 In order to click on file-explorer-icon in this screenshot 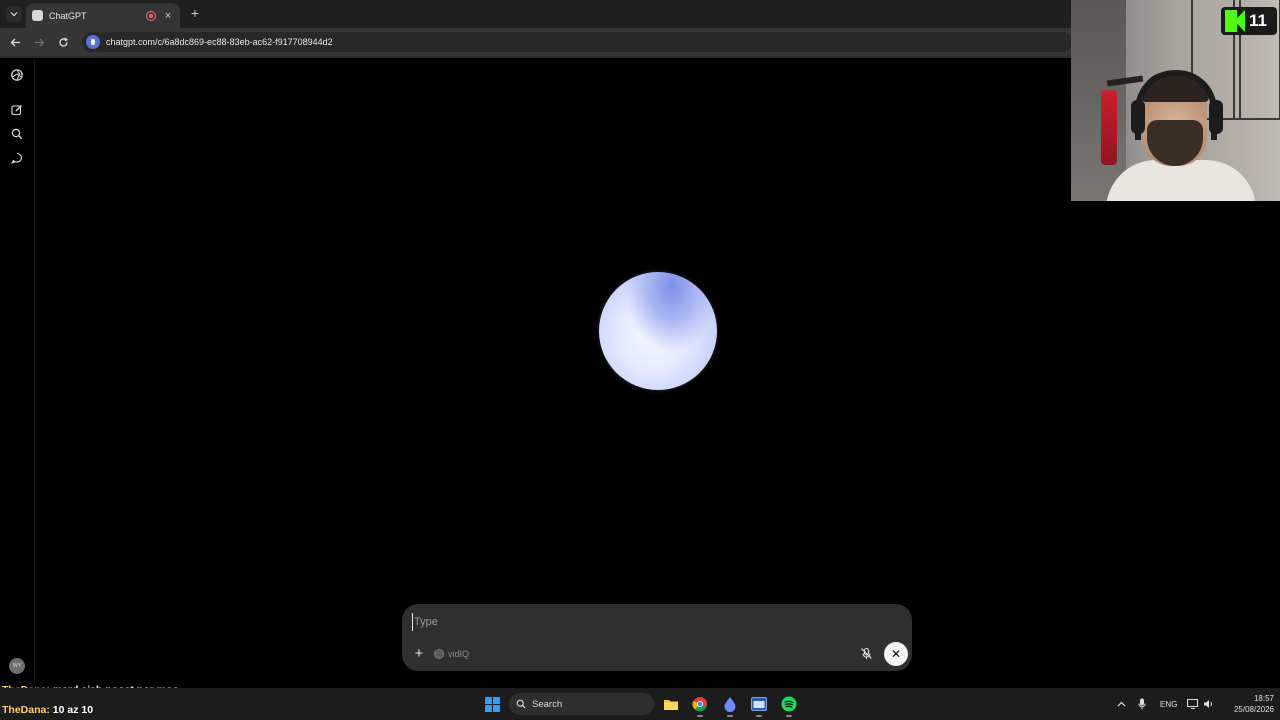, I will do `click(671, 704)`.